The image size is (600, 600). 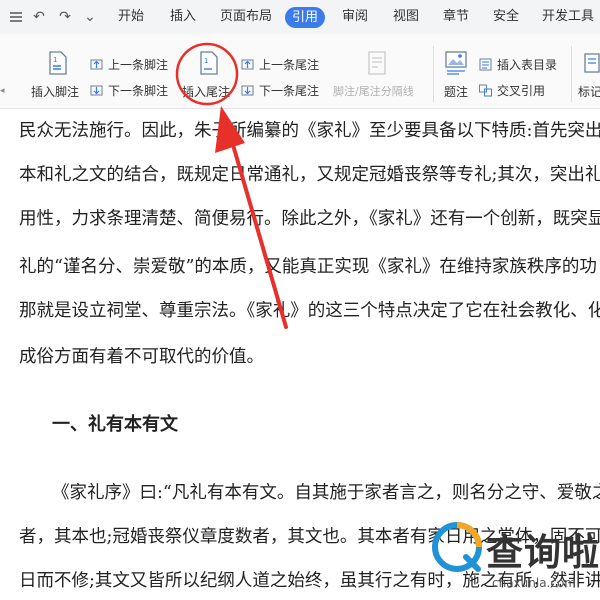 I want to click on cross-reference-button: 交叉引用, so click(x=511, y=90).